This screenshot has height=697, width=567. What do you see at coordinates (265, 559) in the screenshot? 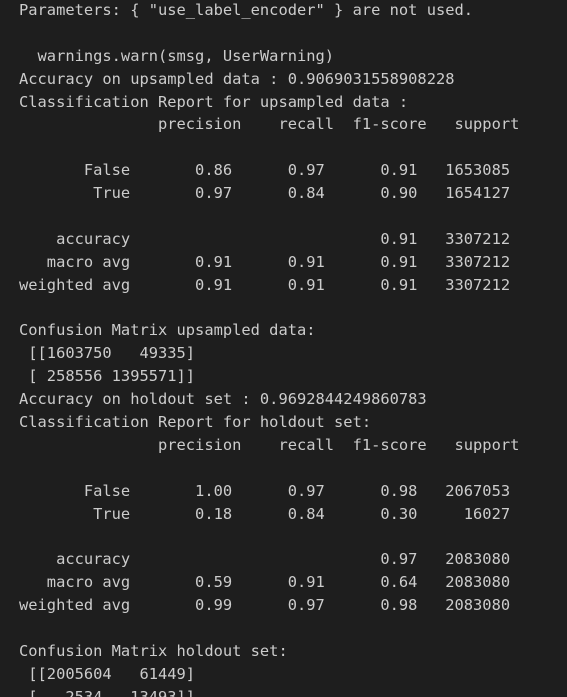
I see `terminal-line: accuracy 0.97 2083080` at bounding box center [265, 559].